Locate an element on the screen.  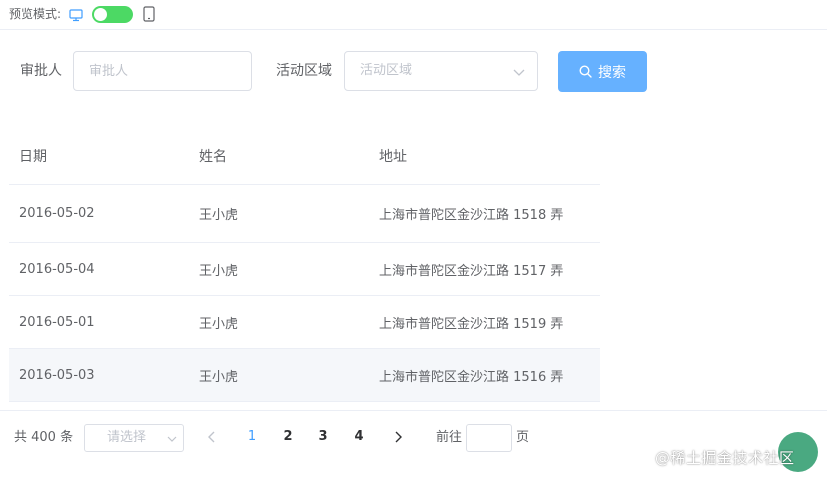
desktop-icon is located at coordinates (76, 15).